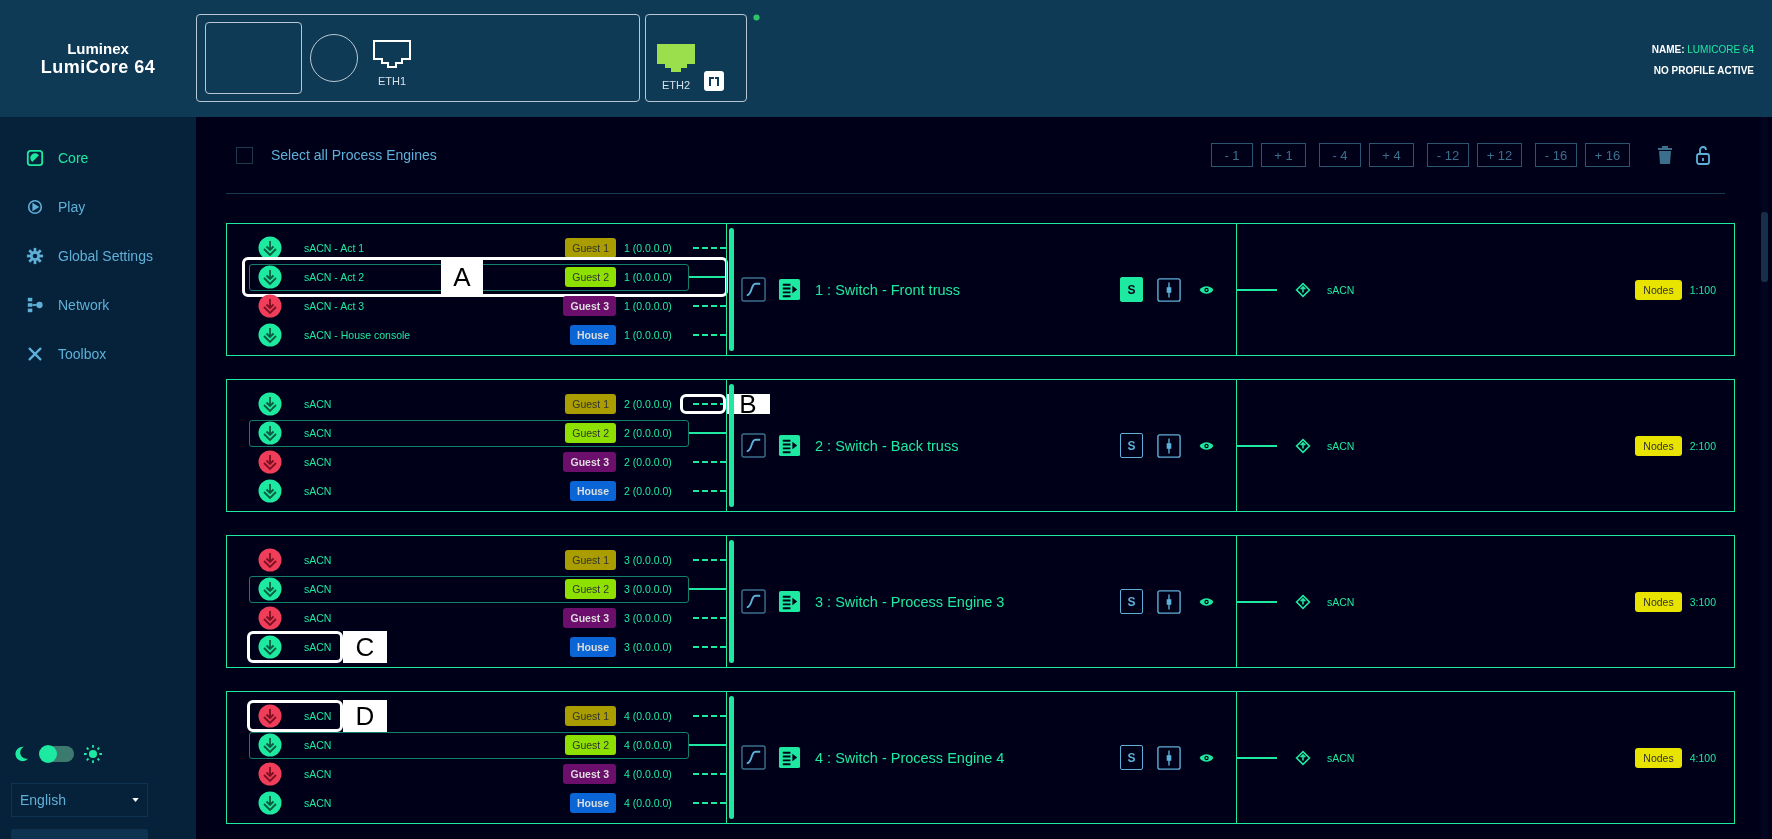  I want to click on callout-label: C, so click(365, 647).